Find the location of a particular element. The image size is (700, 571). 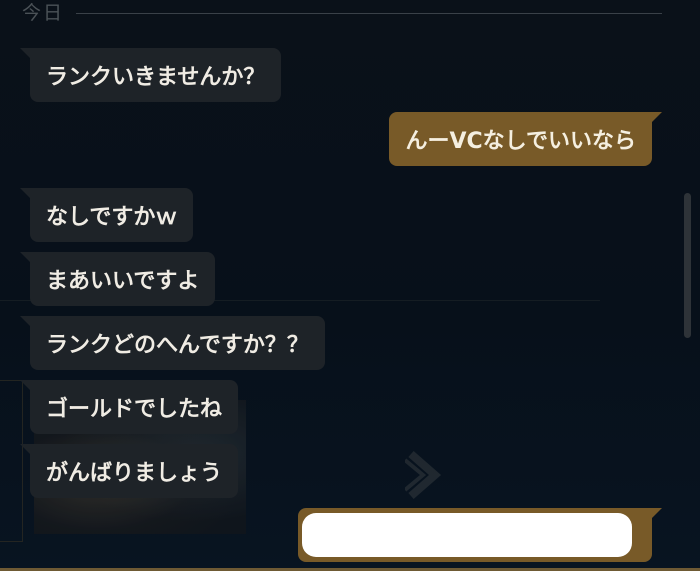

message-bubble-incoming: ランクどのへんですか？？ is located at coordinates (172, 343).